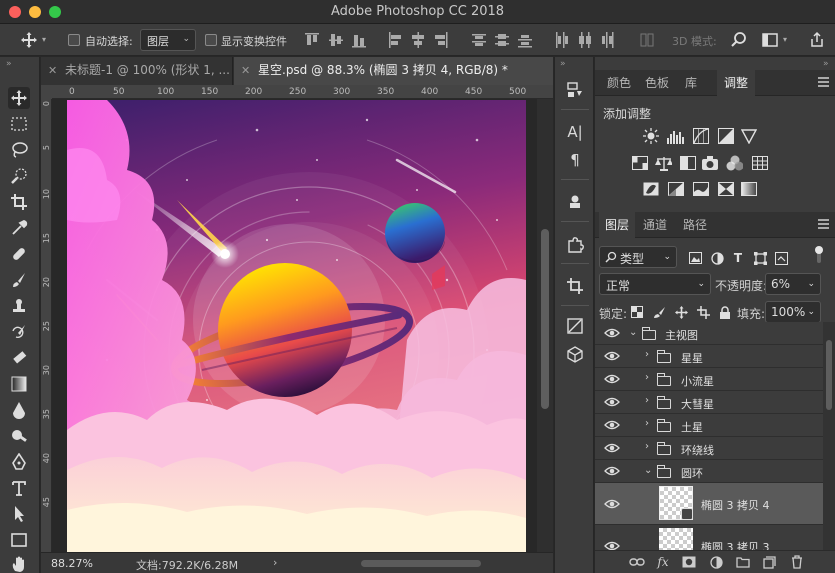 The width and height of the screenshot is (835, 573). I want to click on search-icon, so click(739, 40).